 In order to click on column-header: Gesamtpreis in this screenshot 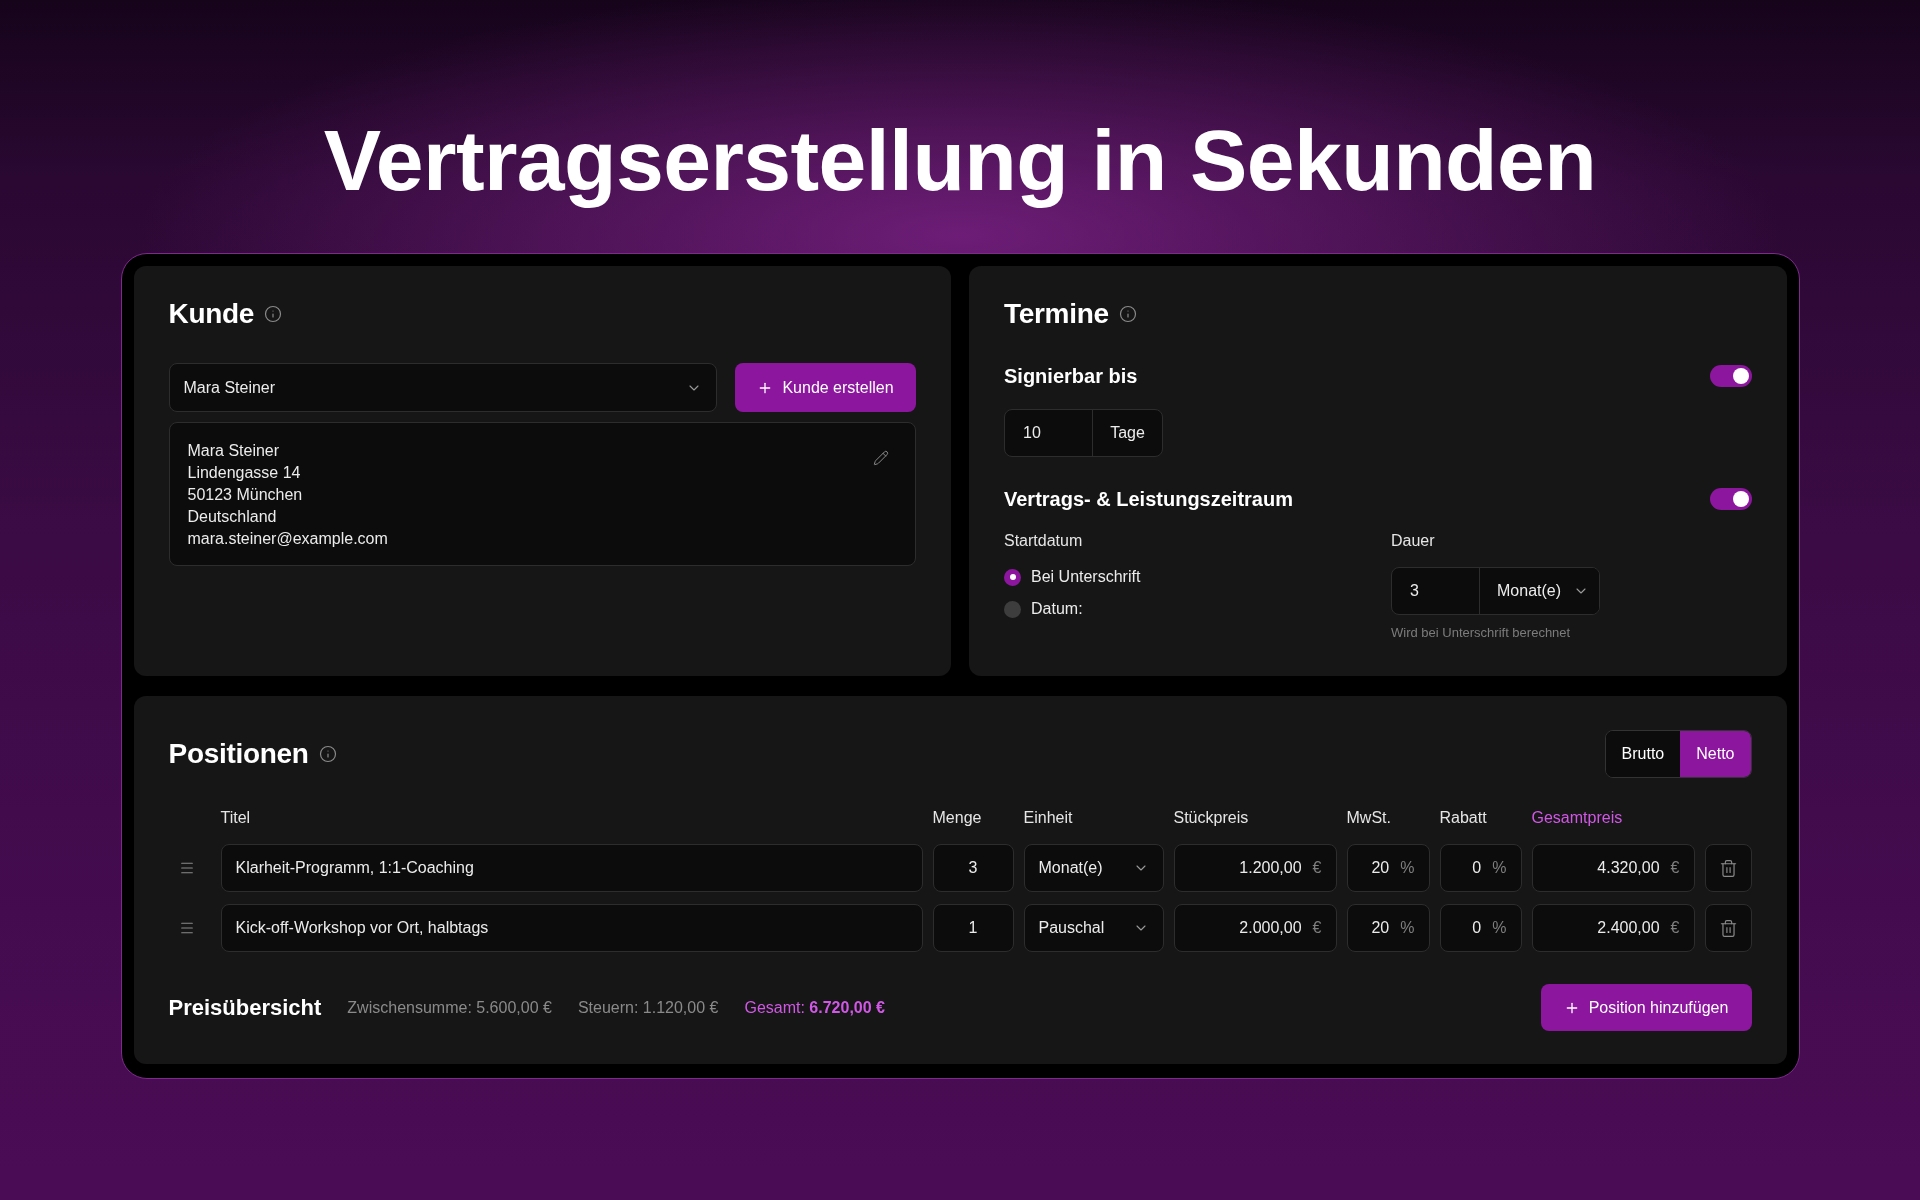, I will do `click(1577, 818)`.